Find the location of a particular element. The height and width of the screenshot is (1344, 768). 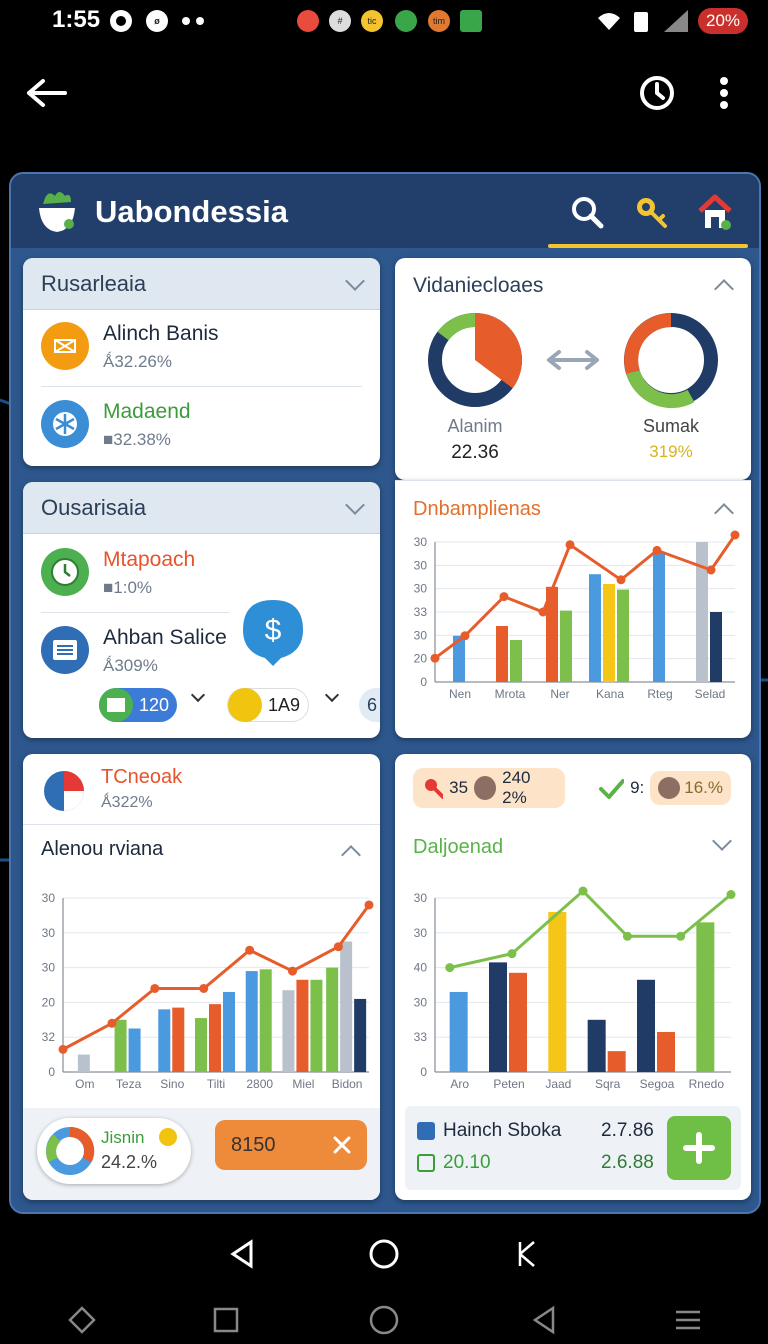

list-item: Ahban Salice Ǻ309% is located at coordinates (201, 652).